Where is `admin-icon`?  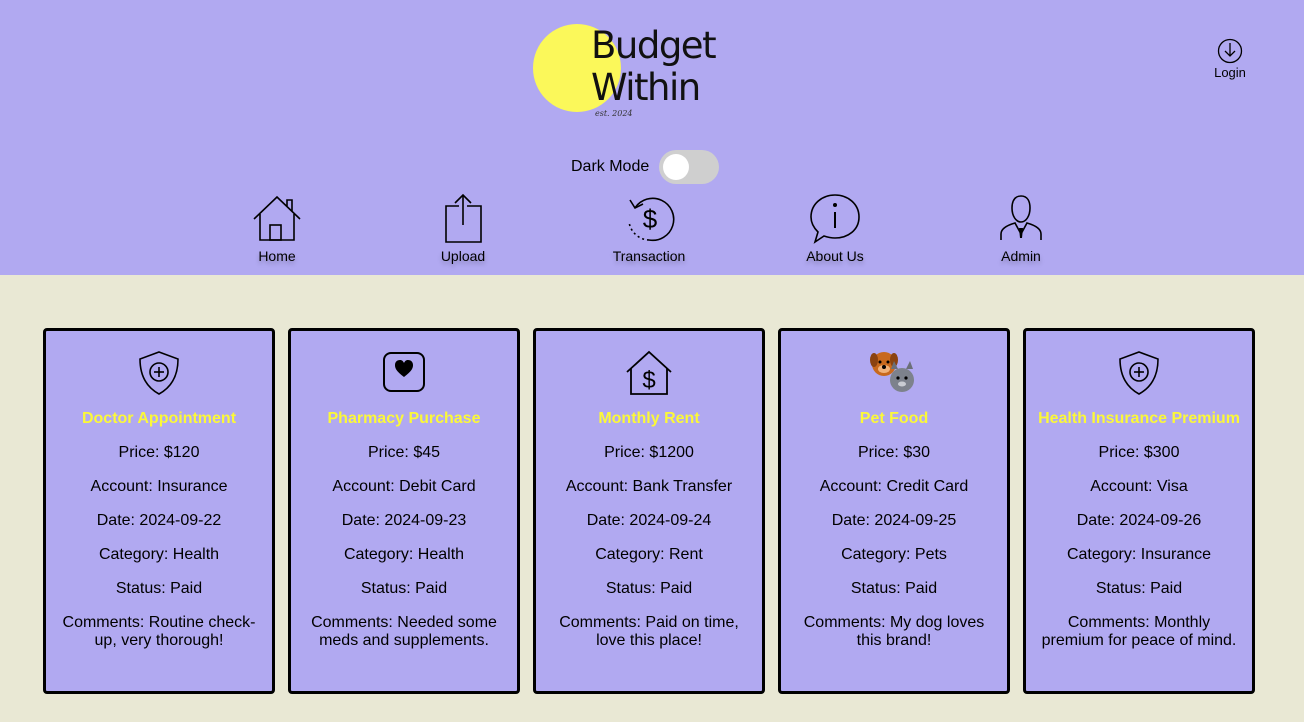 admin-icon is located at coordinates (1021, 217).